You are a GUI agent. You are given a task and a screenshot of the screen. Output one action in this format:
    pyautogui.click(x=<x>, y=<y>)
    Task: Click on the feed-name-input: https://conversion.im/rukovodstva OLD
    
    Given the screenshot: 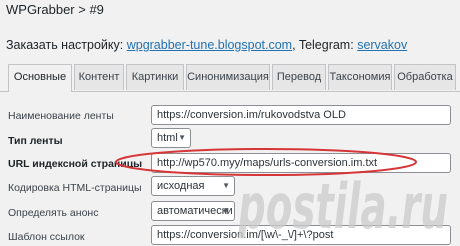 What is the action you would take?
    pyautogui.click(x=301, y=115)
    